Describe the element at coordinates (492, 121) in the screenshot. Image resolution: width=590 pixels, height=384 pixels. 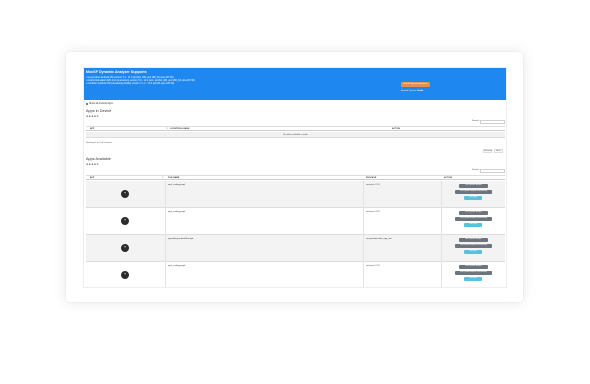
I see `installed-search-input` at that location.